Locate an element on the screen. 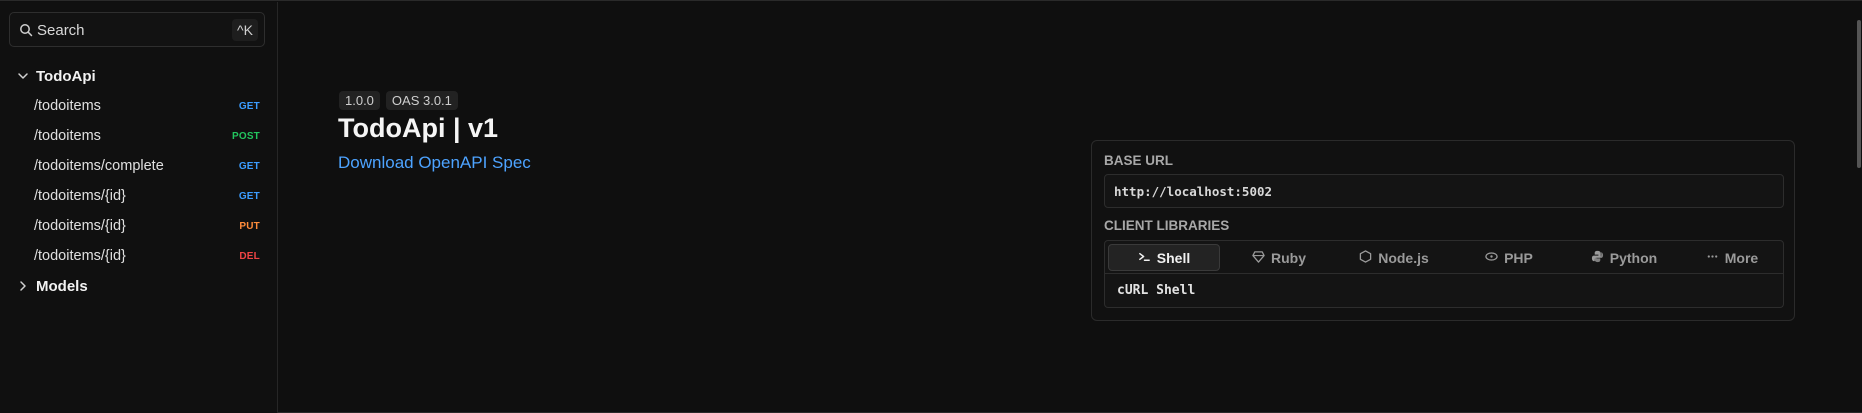 The image size is (1862, 413). tab-label: PHP is located at coordinates (1518, 257).